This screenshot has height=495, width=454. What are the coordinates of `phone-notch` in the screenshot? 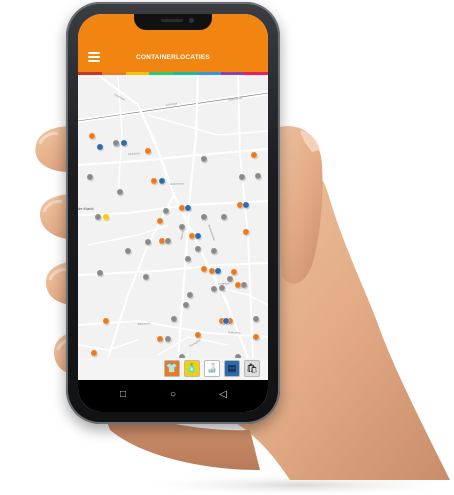 It's located at (173, 22).